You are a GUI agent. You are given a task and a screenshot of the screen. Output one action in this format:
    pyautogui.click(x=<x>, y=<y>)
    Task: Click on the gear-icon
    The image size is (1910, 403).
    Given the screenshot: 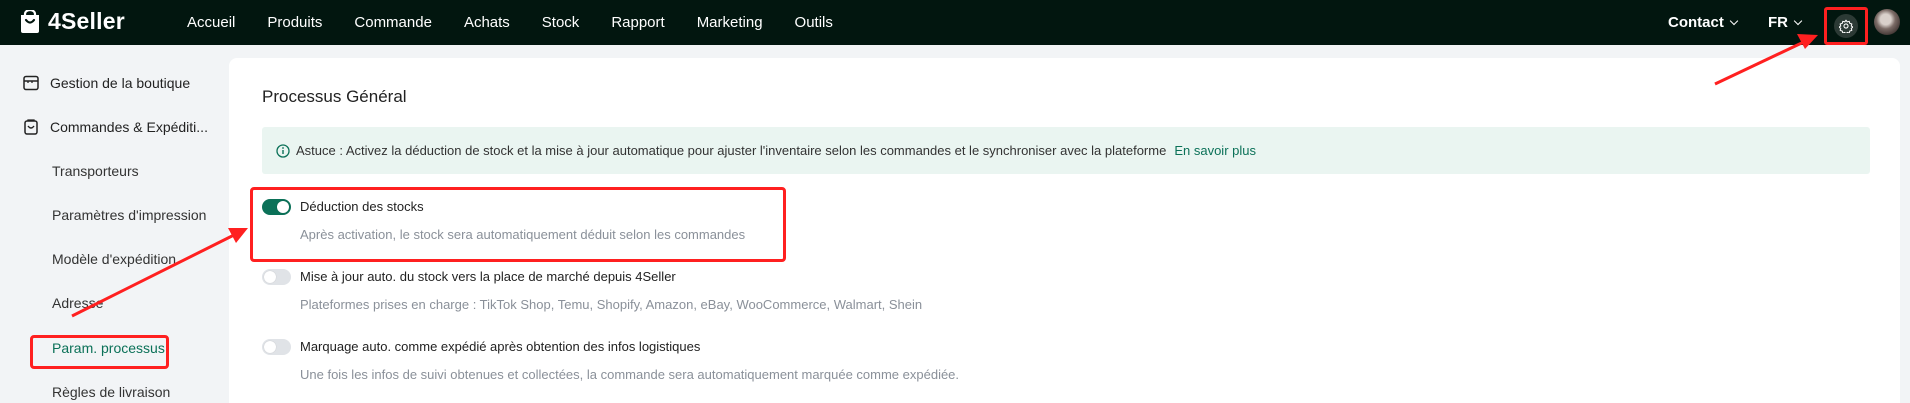 What is the action you would take?
    pyautogui.click(x=1846, y=26)
    